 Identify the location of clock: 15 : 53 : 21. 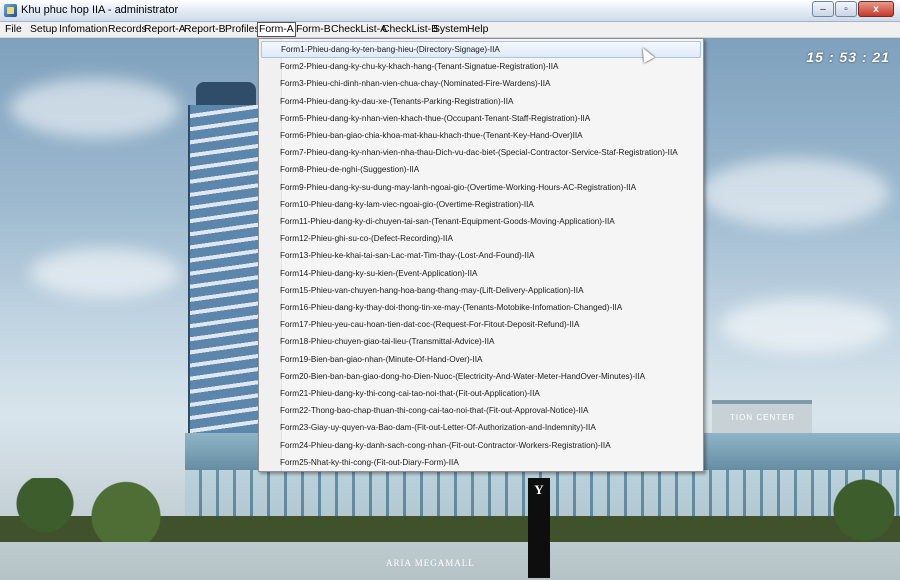
(848, 57).